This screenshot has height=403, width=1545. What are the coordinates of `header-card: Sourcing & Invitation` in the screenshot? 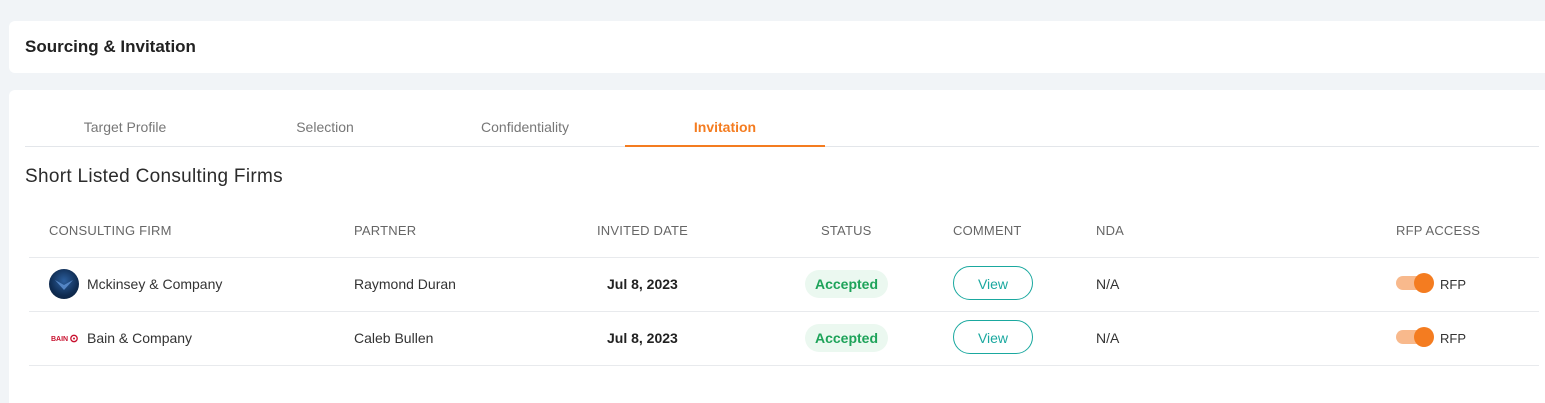 It's located at (777, 47).